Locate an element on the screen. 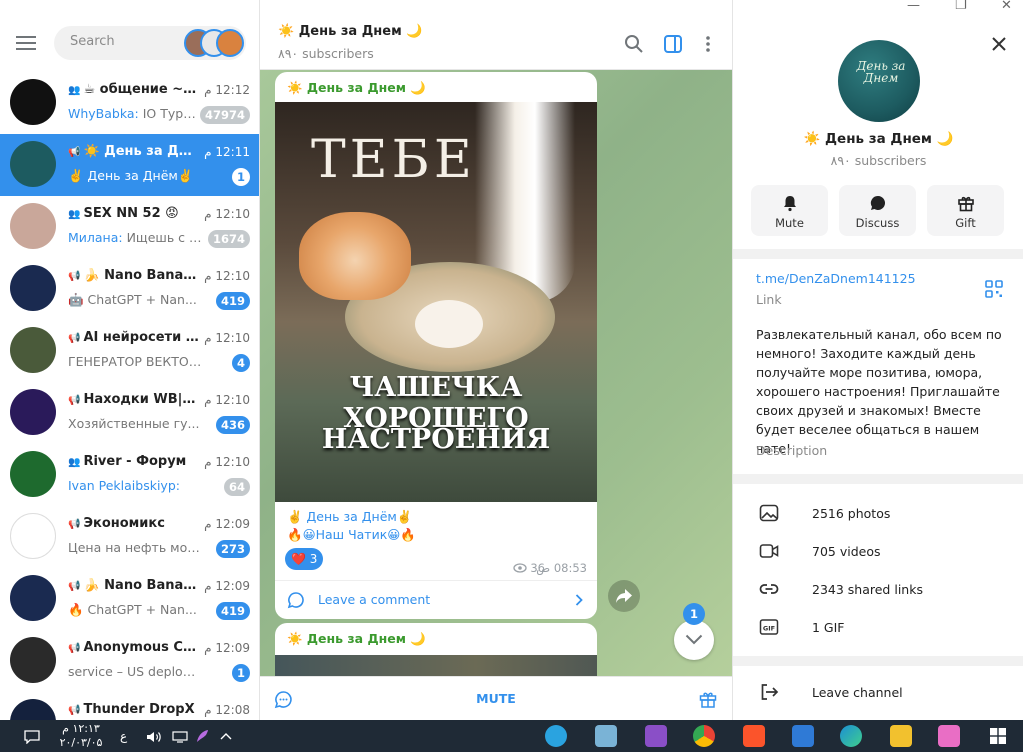 This screenshot has width=1023, height=752. feather-app-icon is located at coordinates (656, 736).